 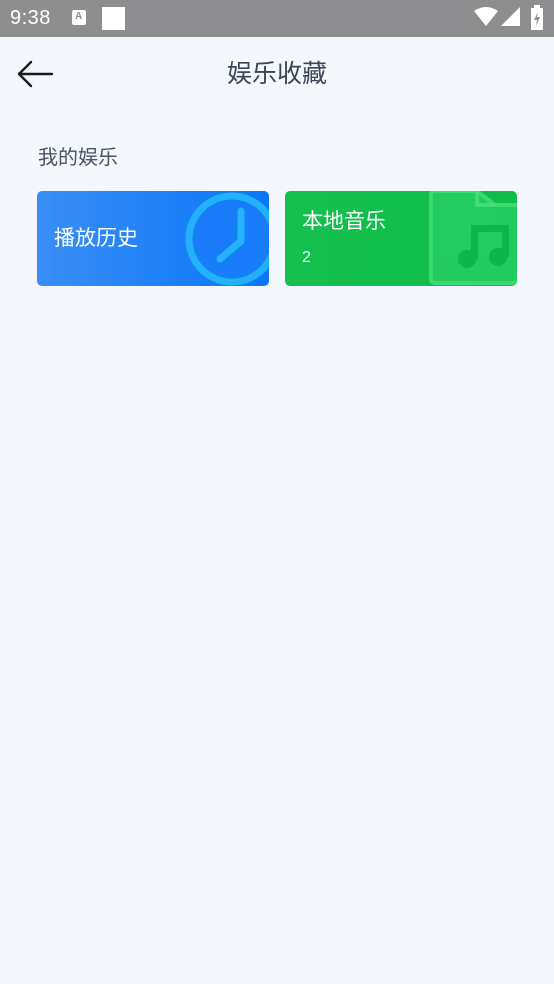 I want to click on text-app-icon-letter: A, so click(x=79, y=16).